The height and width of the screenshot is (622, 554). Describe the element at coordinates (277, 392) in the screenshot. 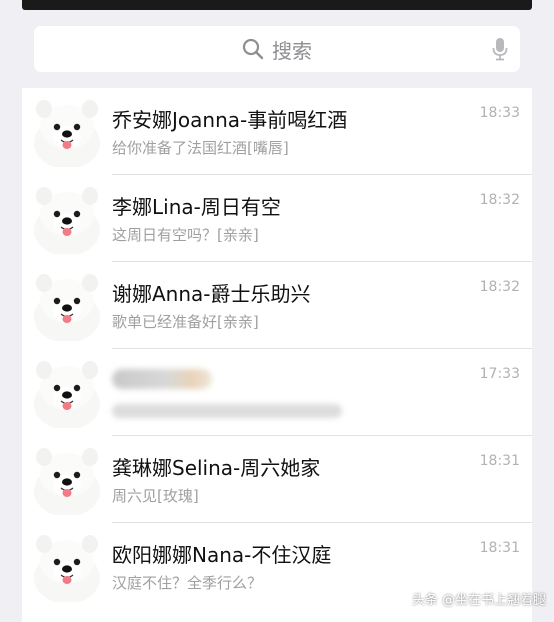

I see `chat-row-blurred: 17:33` at that location.